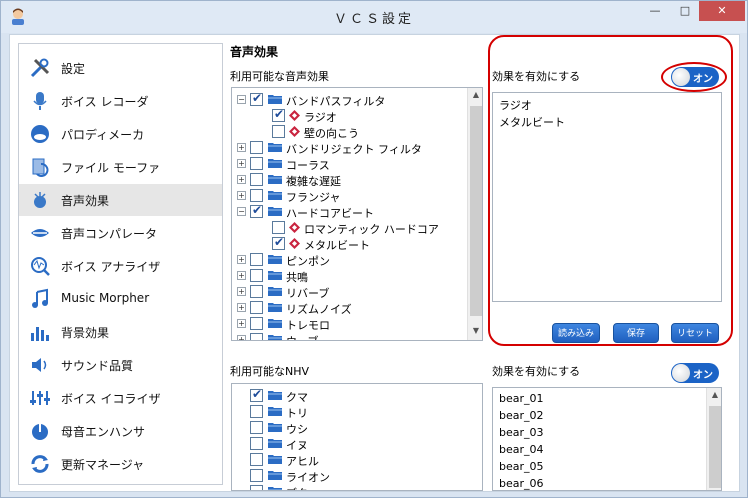 The width and height of the screenshot is (748, 498). What do you see at coordinates (337, 245) in the screenshot?
I see `tree-row-label: メタルビート` at bounding box center [337, 245].